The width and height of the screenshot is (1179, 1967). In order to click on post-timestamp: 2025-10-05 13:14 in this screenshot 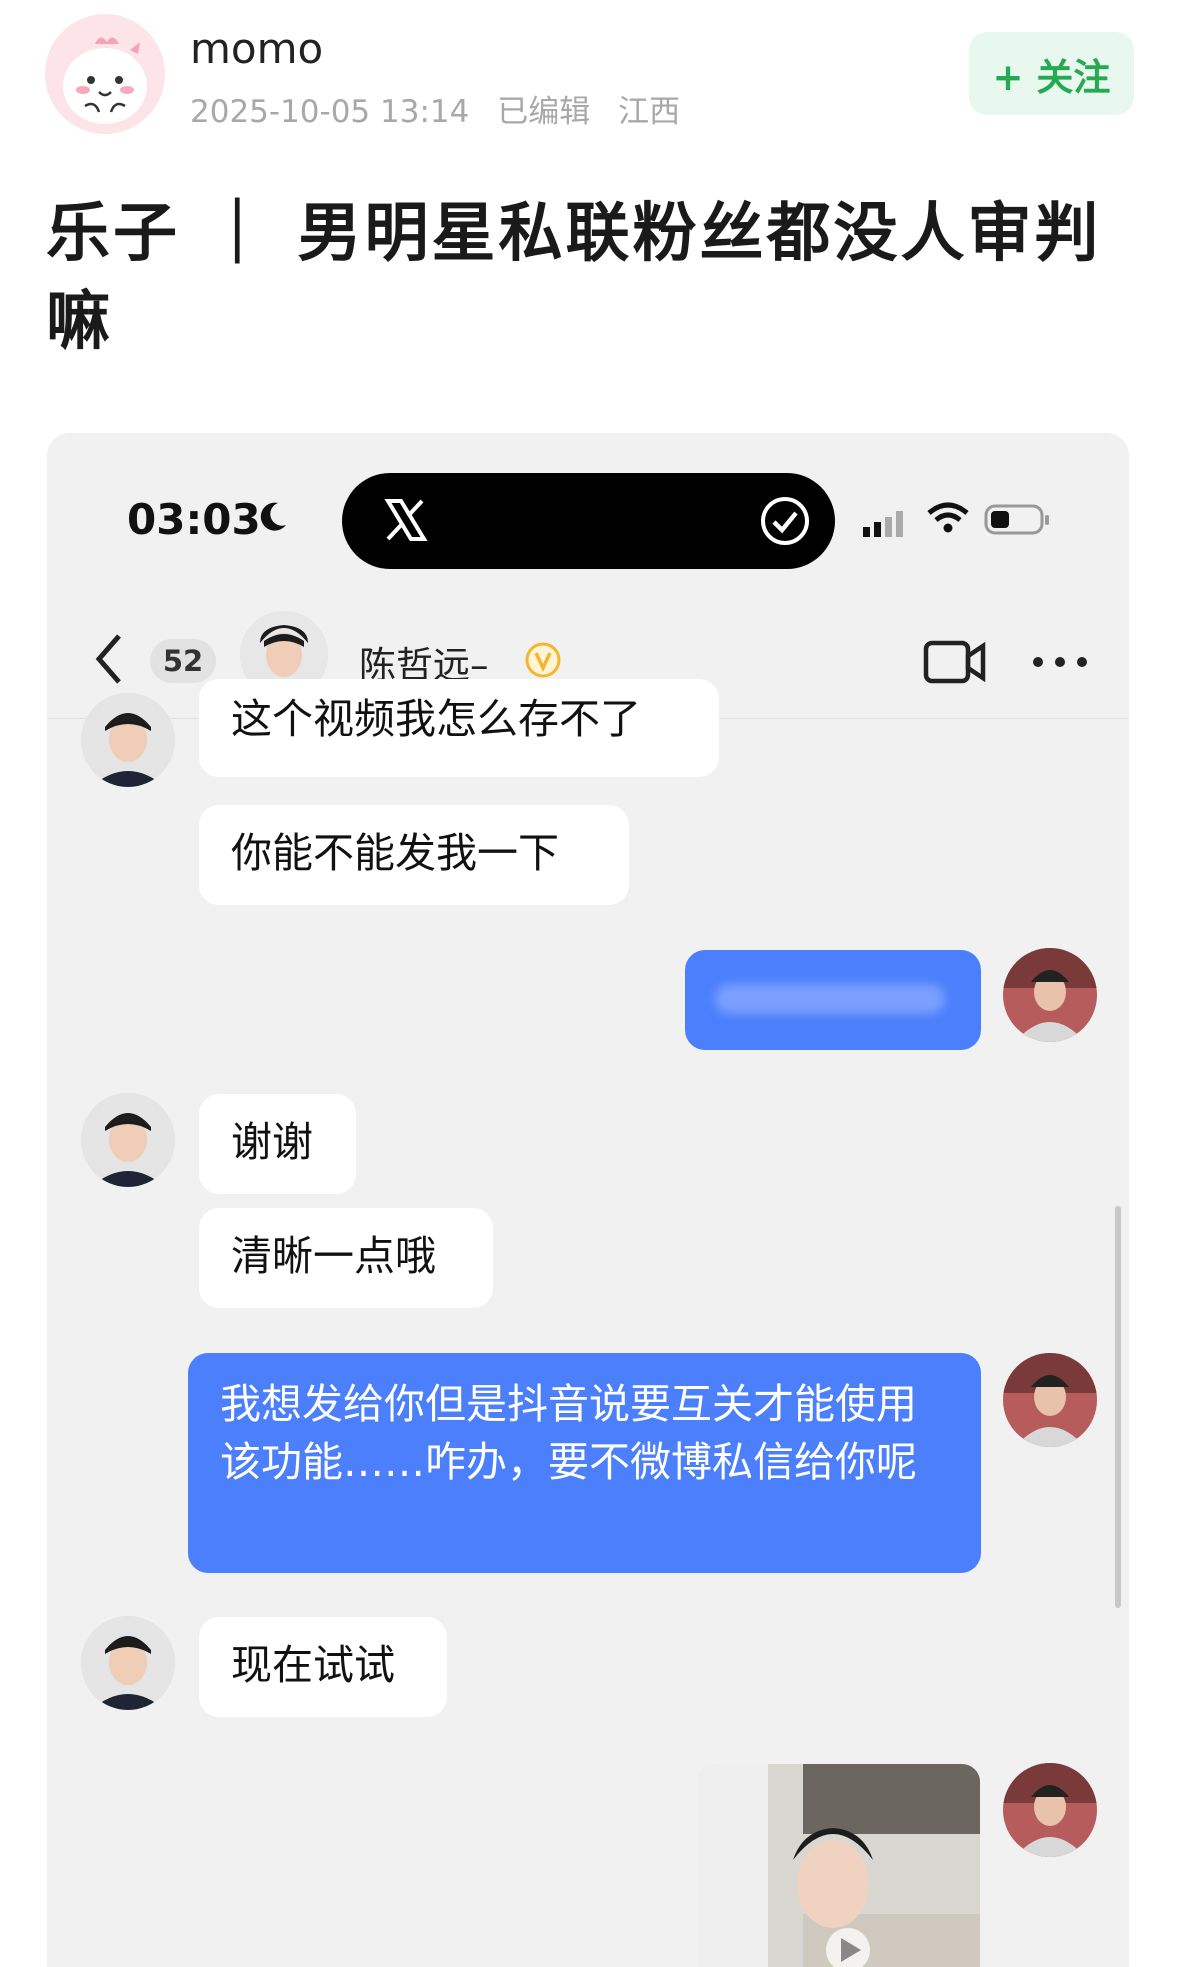, I will do `click(330, 112)`.